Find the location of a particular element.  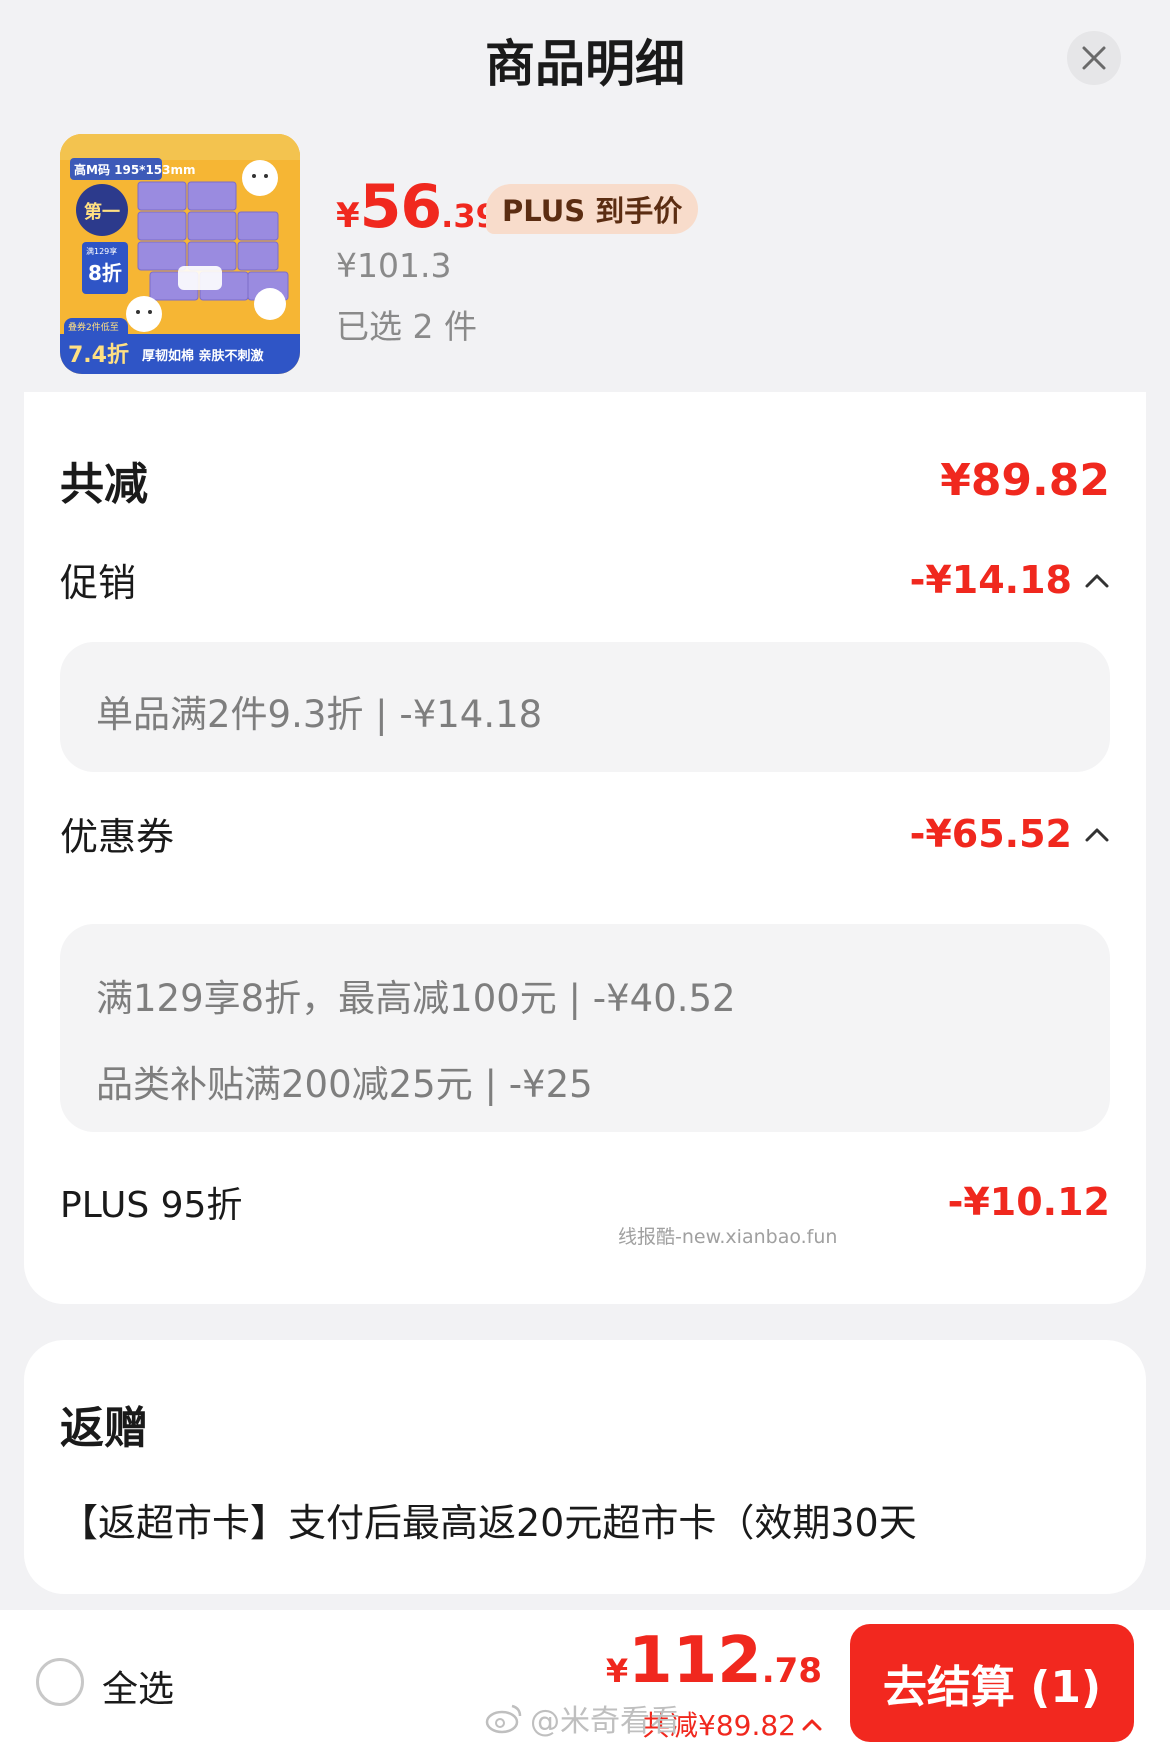

product-image-discount-note: 满129享 is located at coordinates (101, 251).